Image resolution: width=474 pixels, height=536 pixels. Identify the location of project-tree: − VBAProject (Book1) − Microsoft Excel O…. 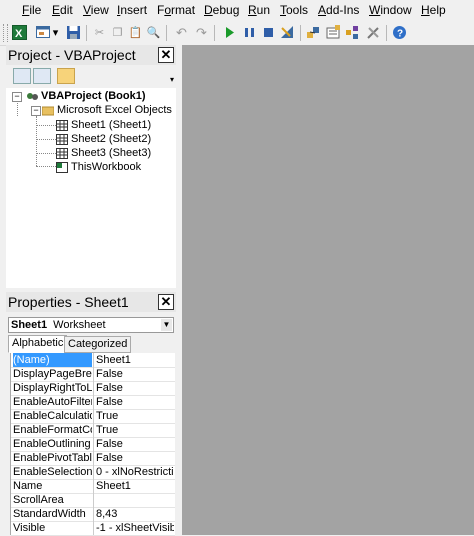
(91, 188).